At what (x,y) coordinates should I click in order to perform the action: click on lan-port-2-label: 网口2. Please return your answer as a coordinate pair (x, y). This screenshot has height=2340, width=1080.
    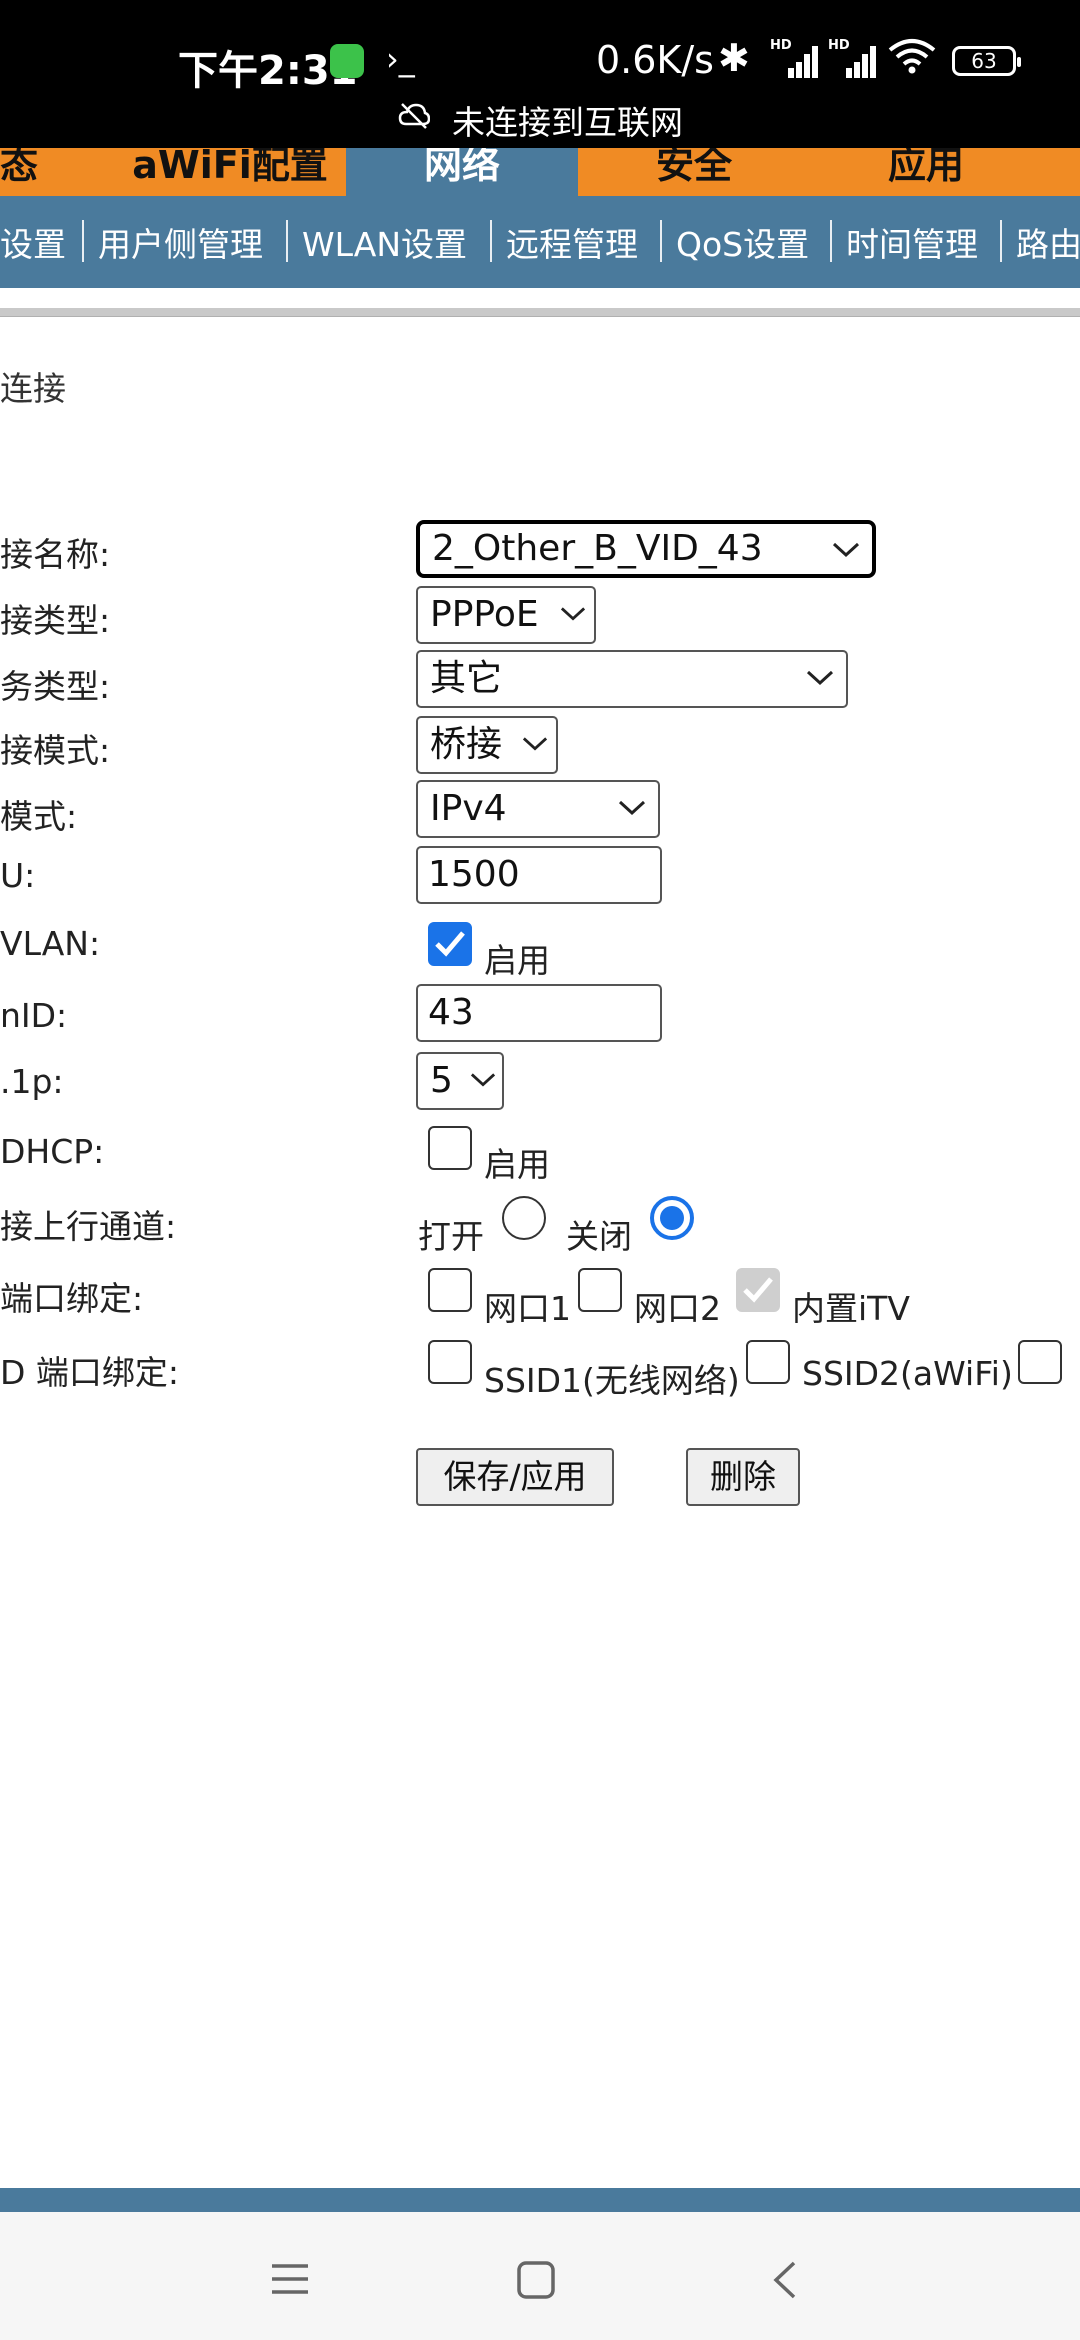
    Looking at the image, I should click on (677, 1308).